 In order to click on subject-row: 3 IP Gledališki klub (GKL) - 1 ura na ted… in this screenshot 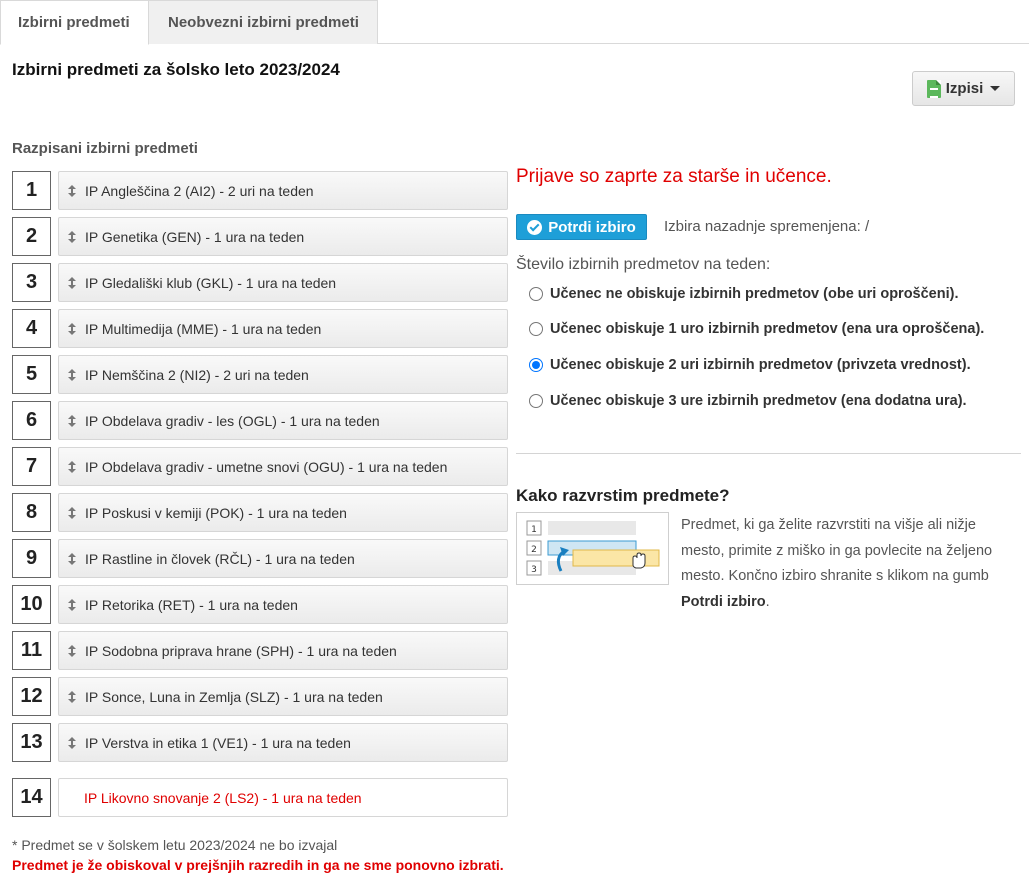, I will do `click(260, 286)`.